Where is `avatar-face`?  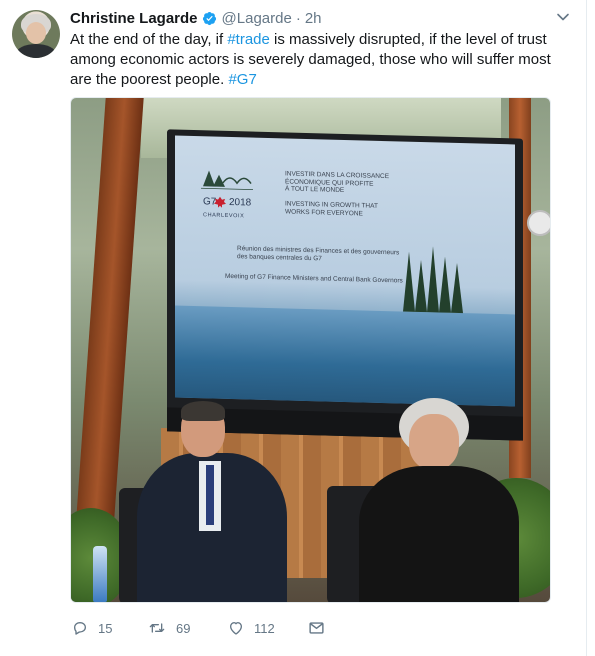
avatar-face is located at coordinates (36, 33).